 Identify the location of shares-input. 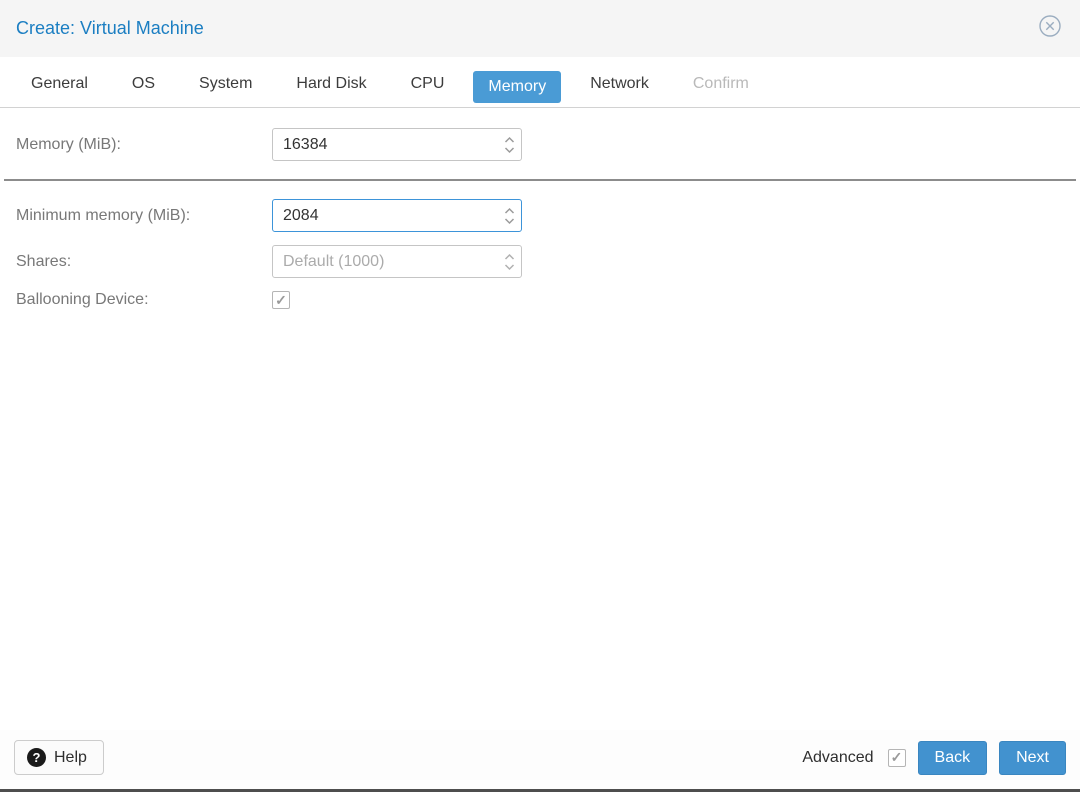
(397, 261).